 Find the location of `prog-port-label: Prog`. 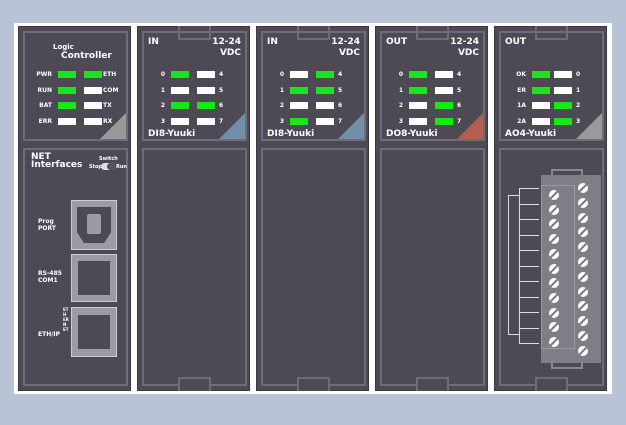

prog-port-label: Prog is located at coordinates (46, 221).